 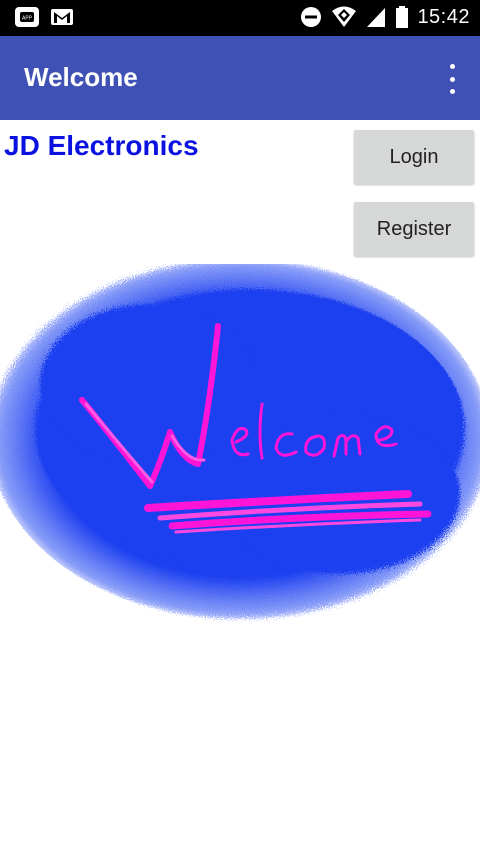 What do you see at coordinates (44, 17) in the screenshot?
I see `status-left: APP` at bounding box center [44, 17].